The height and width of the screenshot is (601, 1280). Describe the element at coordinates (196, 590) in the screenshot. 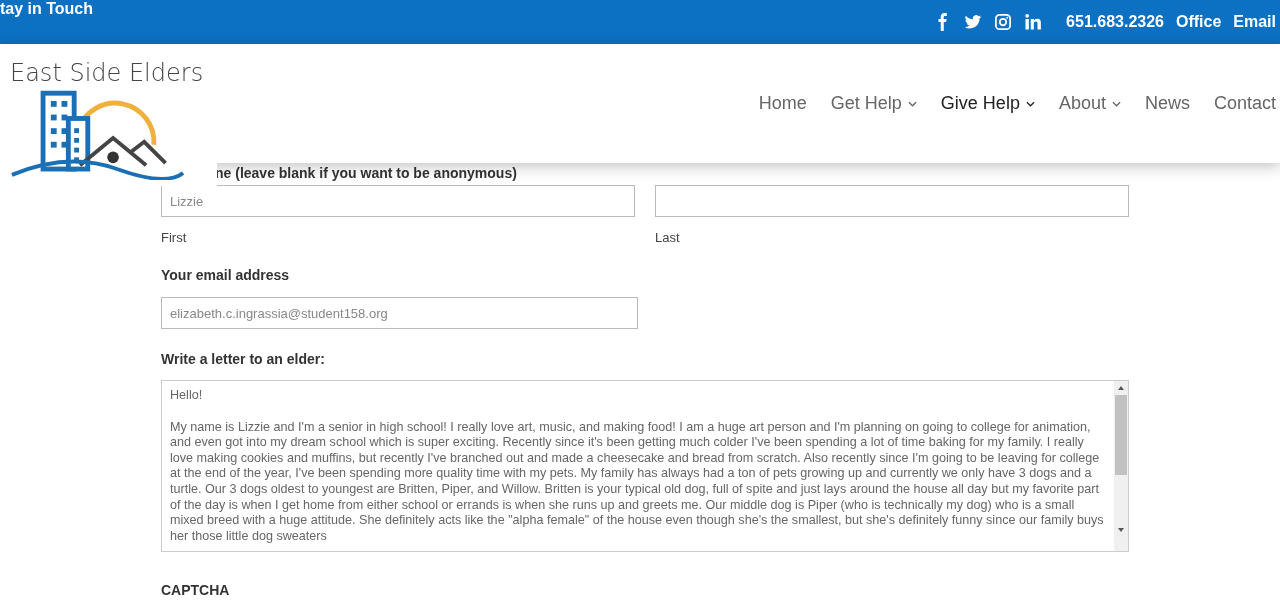

I see `field-label: CAPTCHA` at that location.